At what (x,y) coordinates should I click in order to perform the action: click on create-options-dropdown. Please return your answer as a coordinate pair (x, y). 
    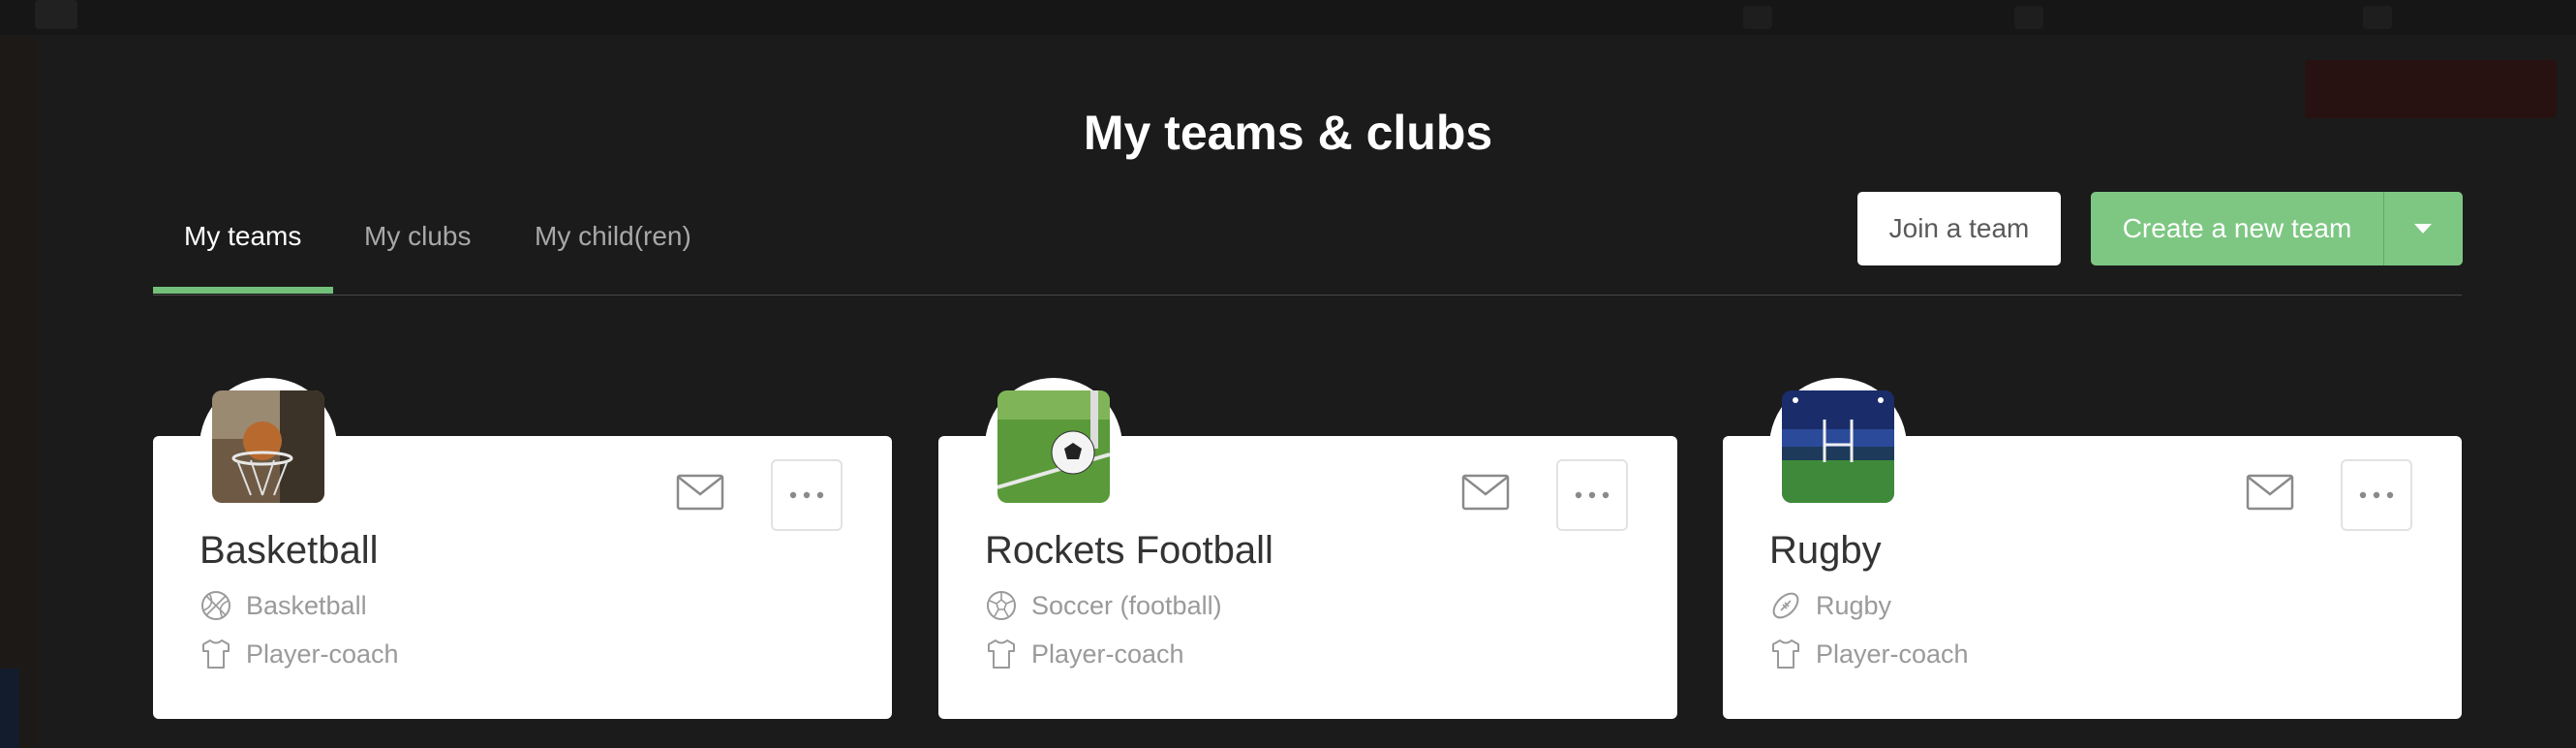
    Looking at the image, I should click on (2423, 228).